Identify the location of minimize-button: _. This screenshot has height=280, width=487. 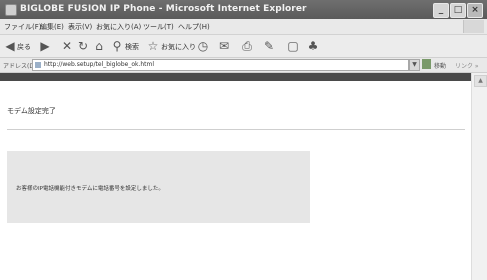
(441, 10).